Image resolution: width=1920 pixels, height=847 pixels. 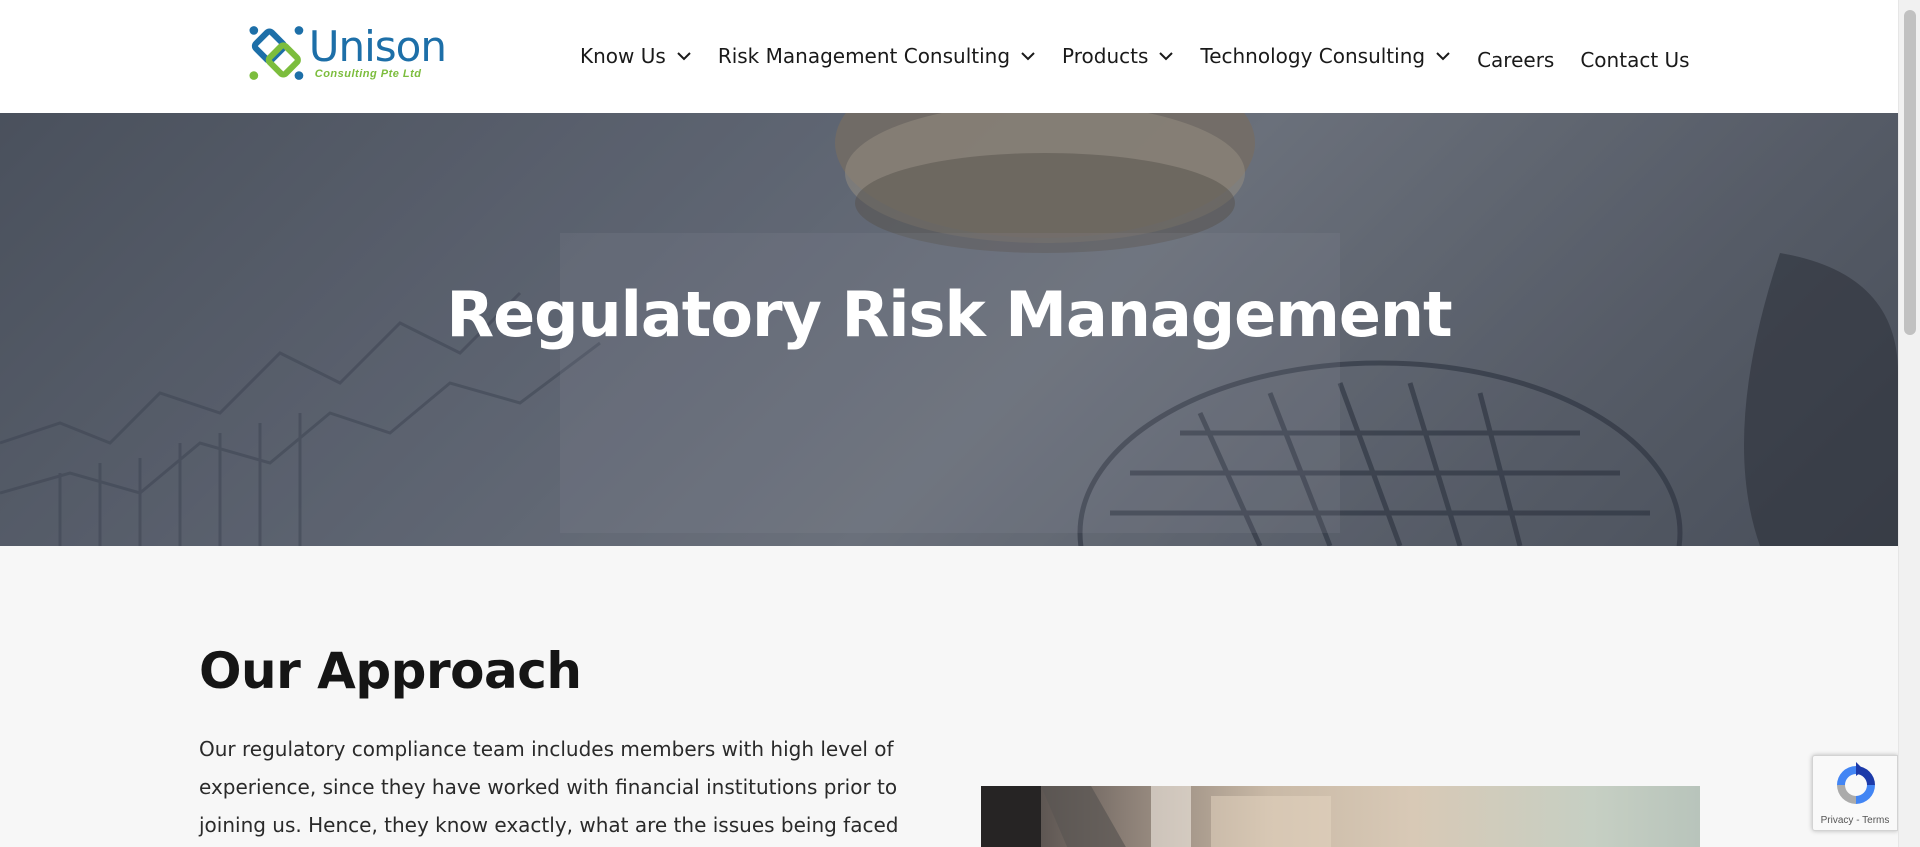 I want to click on brand-logo: Unison Consulting Pte Ltd, so click(x=346, y=53).